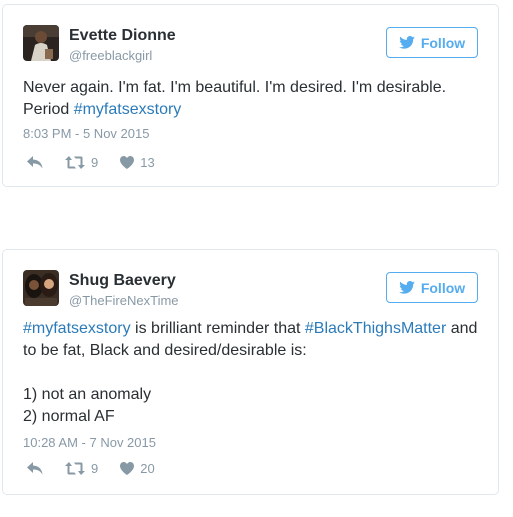 This screenshot has width=513, height=517. What do you see at coordinates (124, 300) in the screenshot?
I see `user-handle: @TheFireNexTime` at bounding box center [124, 300].